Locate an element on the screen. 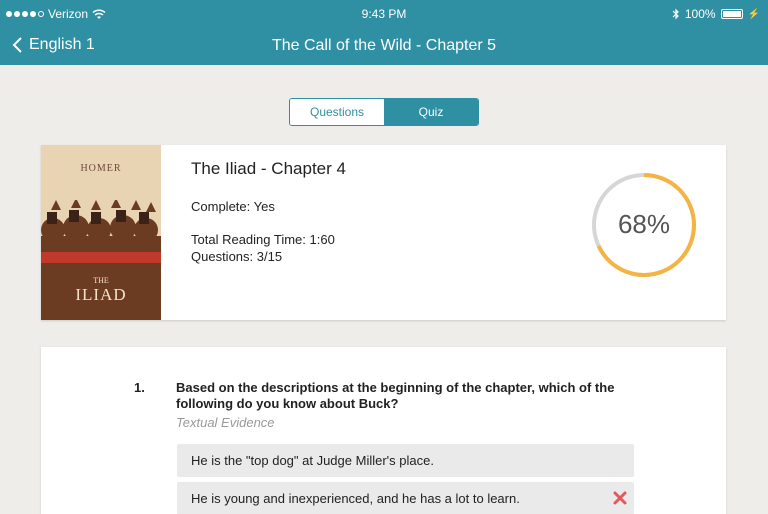  book-complete: Complete: Yes is located at coordinates (233, 206).